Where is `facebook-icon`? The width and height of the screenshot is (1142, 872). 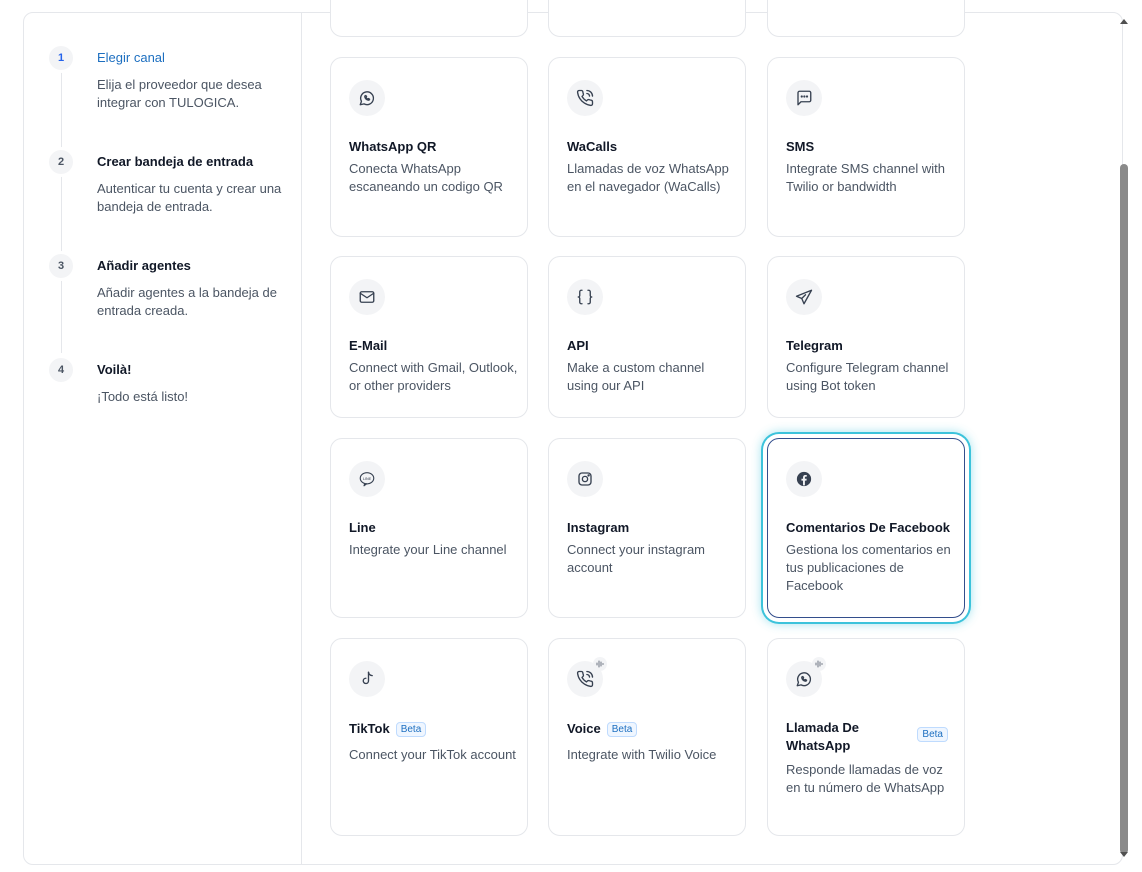
facebook-icon is located at coordinates (804, 479).